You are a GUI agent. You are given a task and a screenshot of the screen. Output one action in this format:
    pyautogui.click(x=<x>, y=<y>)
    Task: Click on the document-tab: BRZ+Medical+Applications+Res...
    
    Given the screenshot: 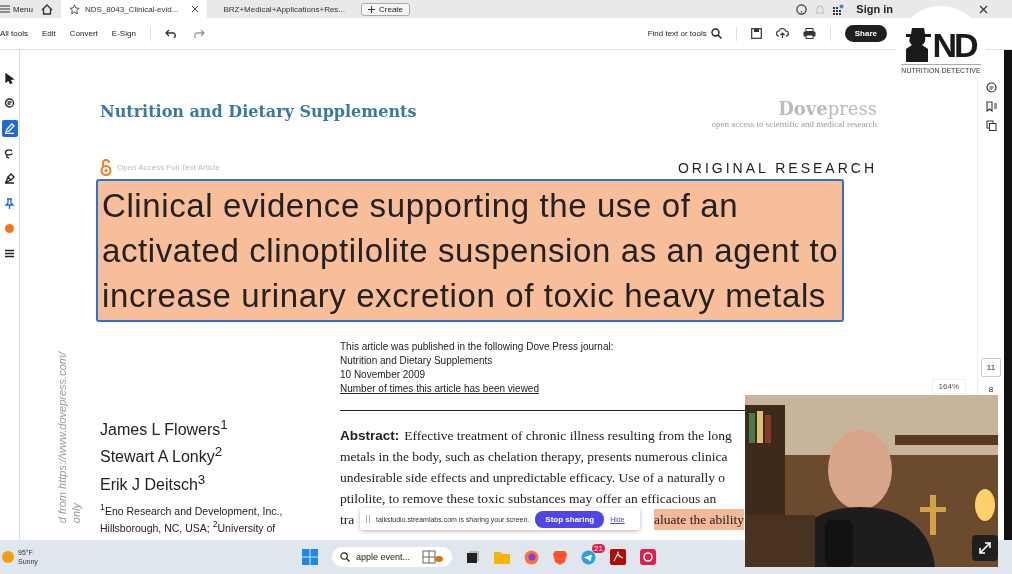 What is the action you would take?
    pyautogui.click(x=284, y=9)
    